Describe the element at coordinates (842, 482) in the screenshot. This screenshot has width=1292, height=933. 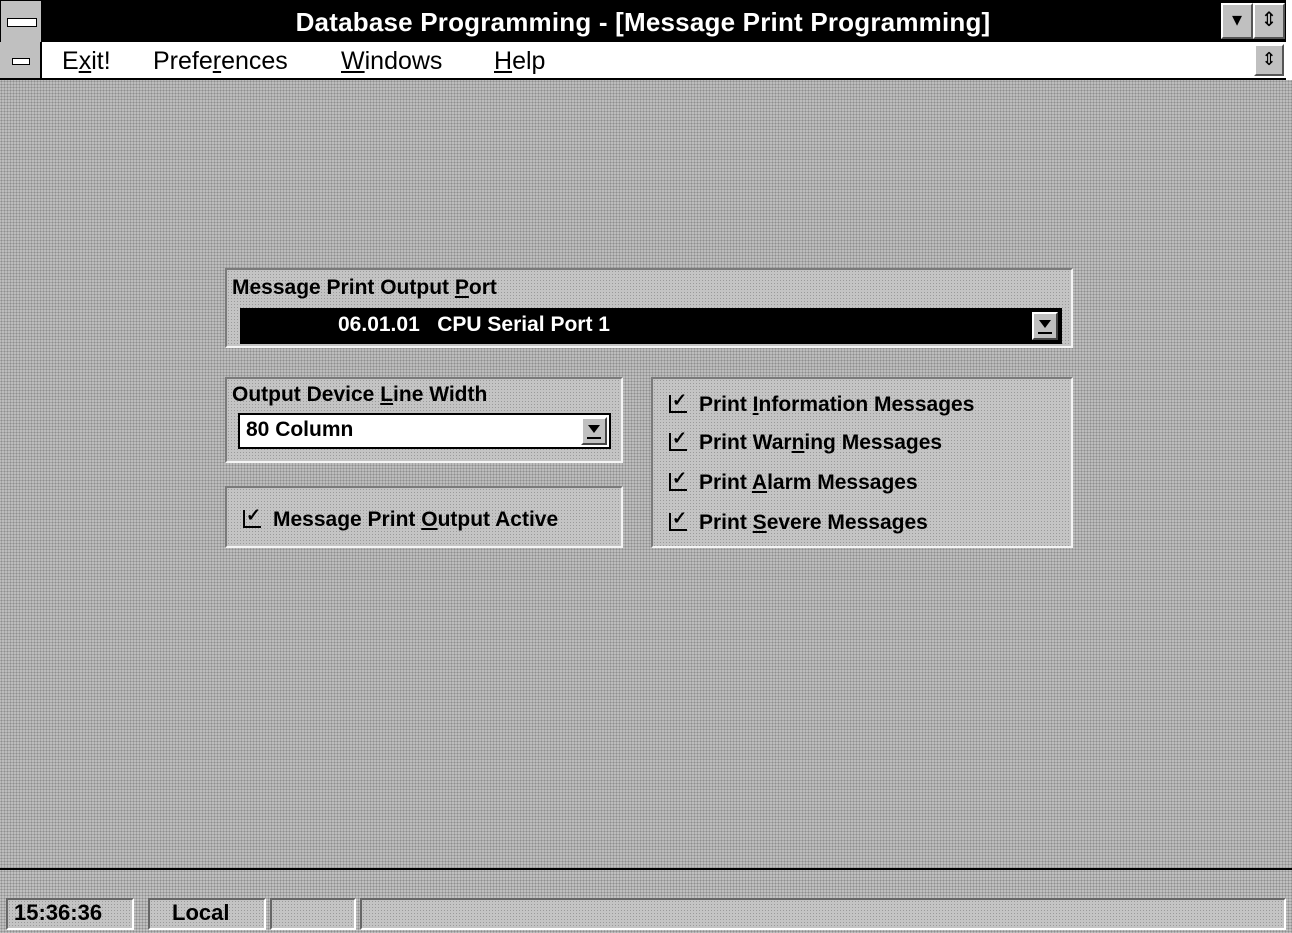
I see `print-alarm-text-rest: larm Messages` at that location.